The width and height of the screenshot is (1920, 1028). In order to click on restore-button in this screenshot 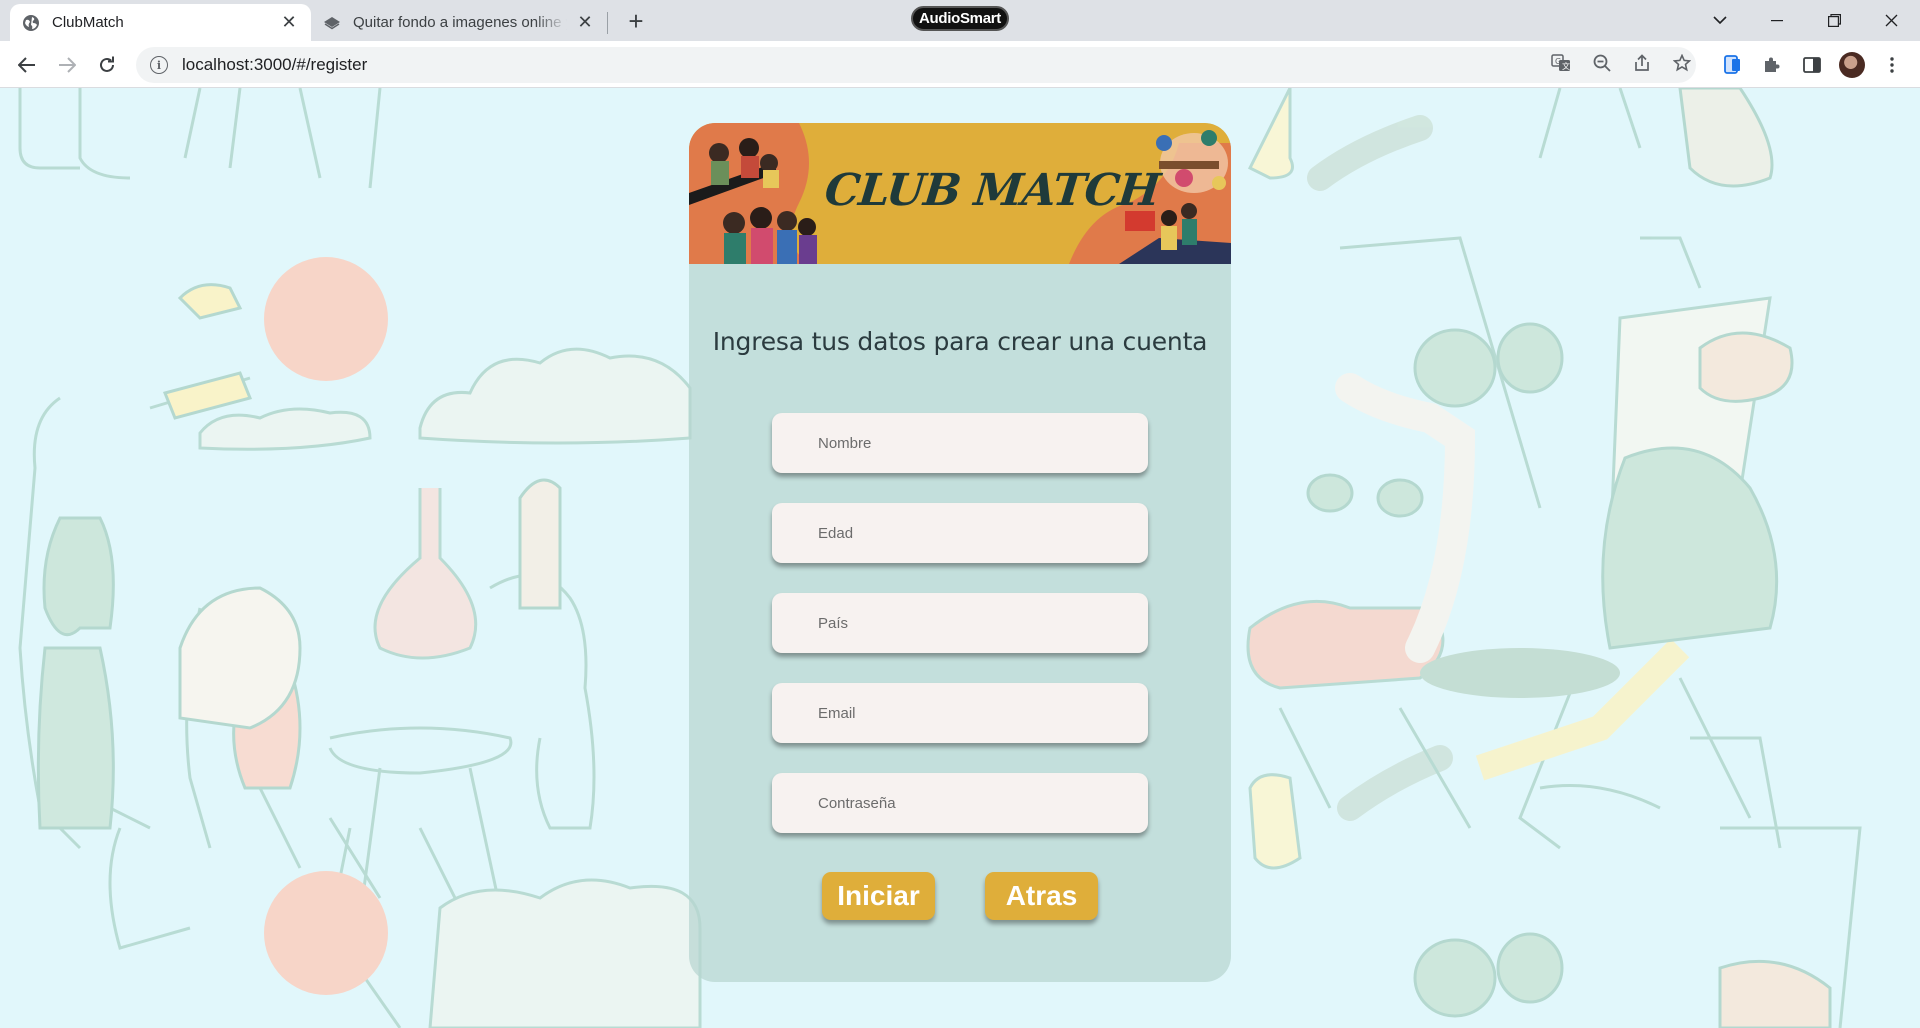, I will do `click(1834, 20)`.